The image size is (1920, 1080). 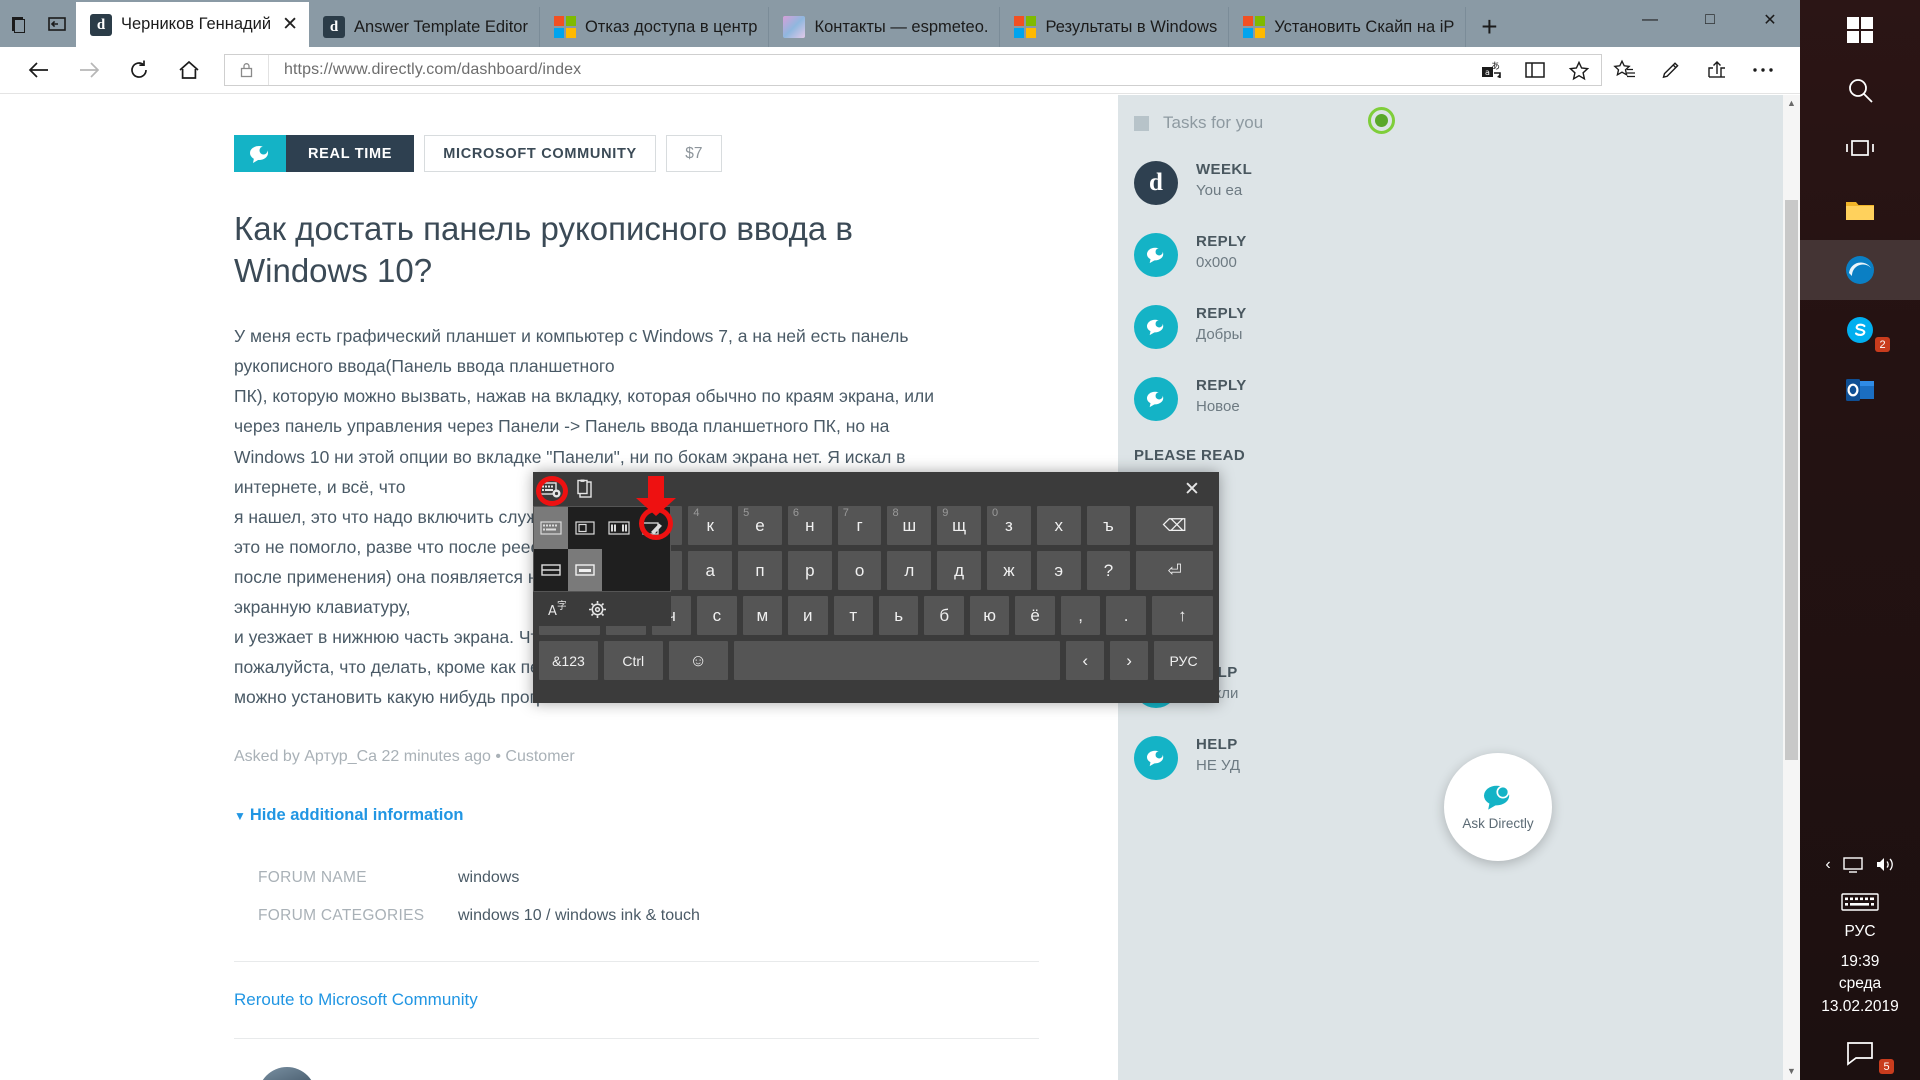 I want to click on space-key, so click(x=897, y=660).